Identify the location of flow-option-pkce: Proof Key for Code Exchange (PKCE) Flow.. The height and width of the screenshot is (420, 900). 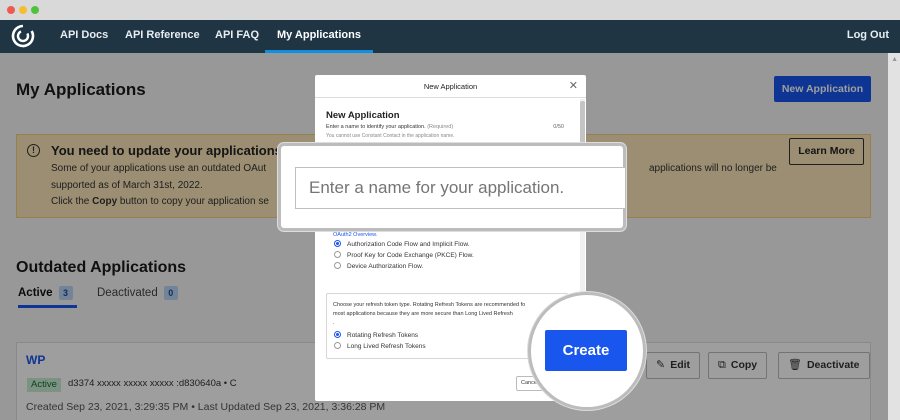
(404, 255).